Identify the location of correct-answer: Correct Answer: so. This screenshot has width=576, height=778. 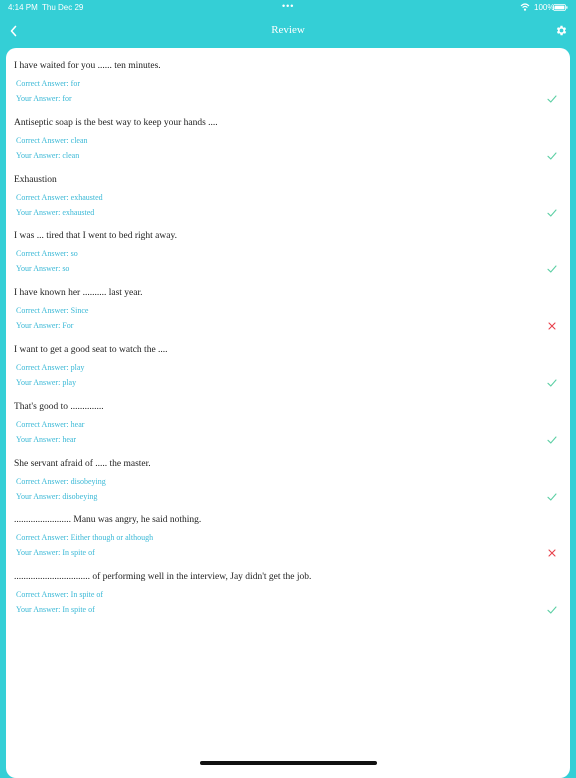
(47, 253).